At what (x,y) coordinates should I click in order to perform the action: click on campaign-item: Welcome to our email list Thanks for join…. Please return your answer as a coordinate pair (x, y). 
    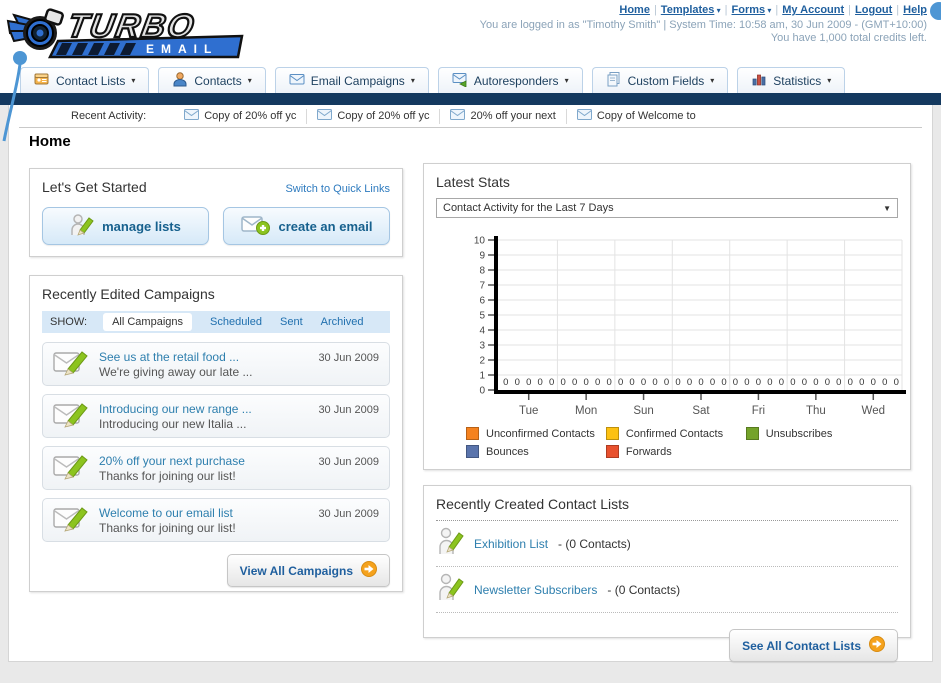
    Looking at the image, I should click on (216, 520).